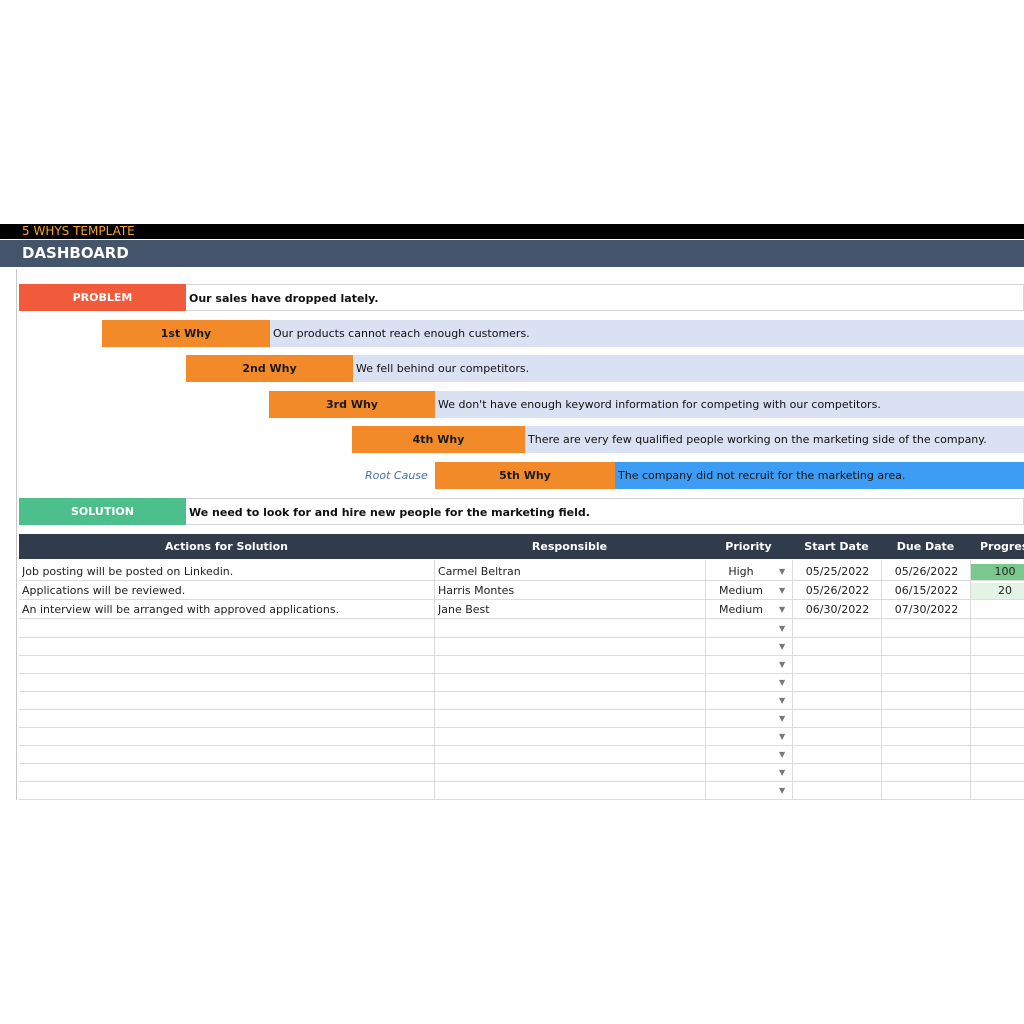 Image resolution: width=1024 pixels, height=1024 pixels. What do you see at coordinates (269, 368) in the screenshot?
I see `why-label-2: 2nd Why` at bounding box center [269, 368].